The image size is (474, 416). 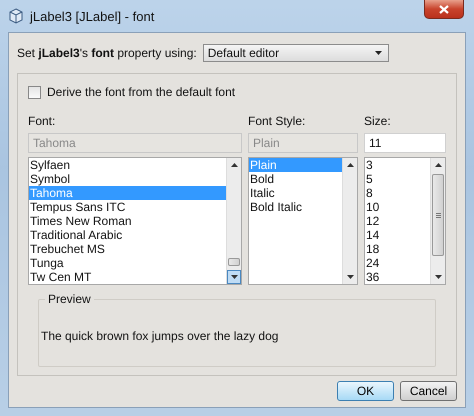 What do you see at coordinates (397, 193) in the screenshot?
I see `list-item: 8` at bounding box center [397, 193].